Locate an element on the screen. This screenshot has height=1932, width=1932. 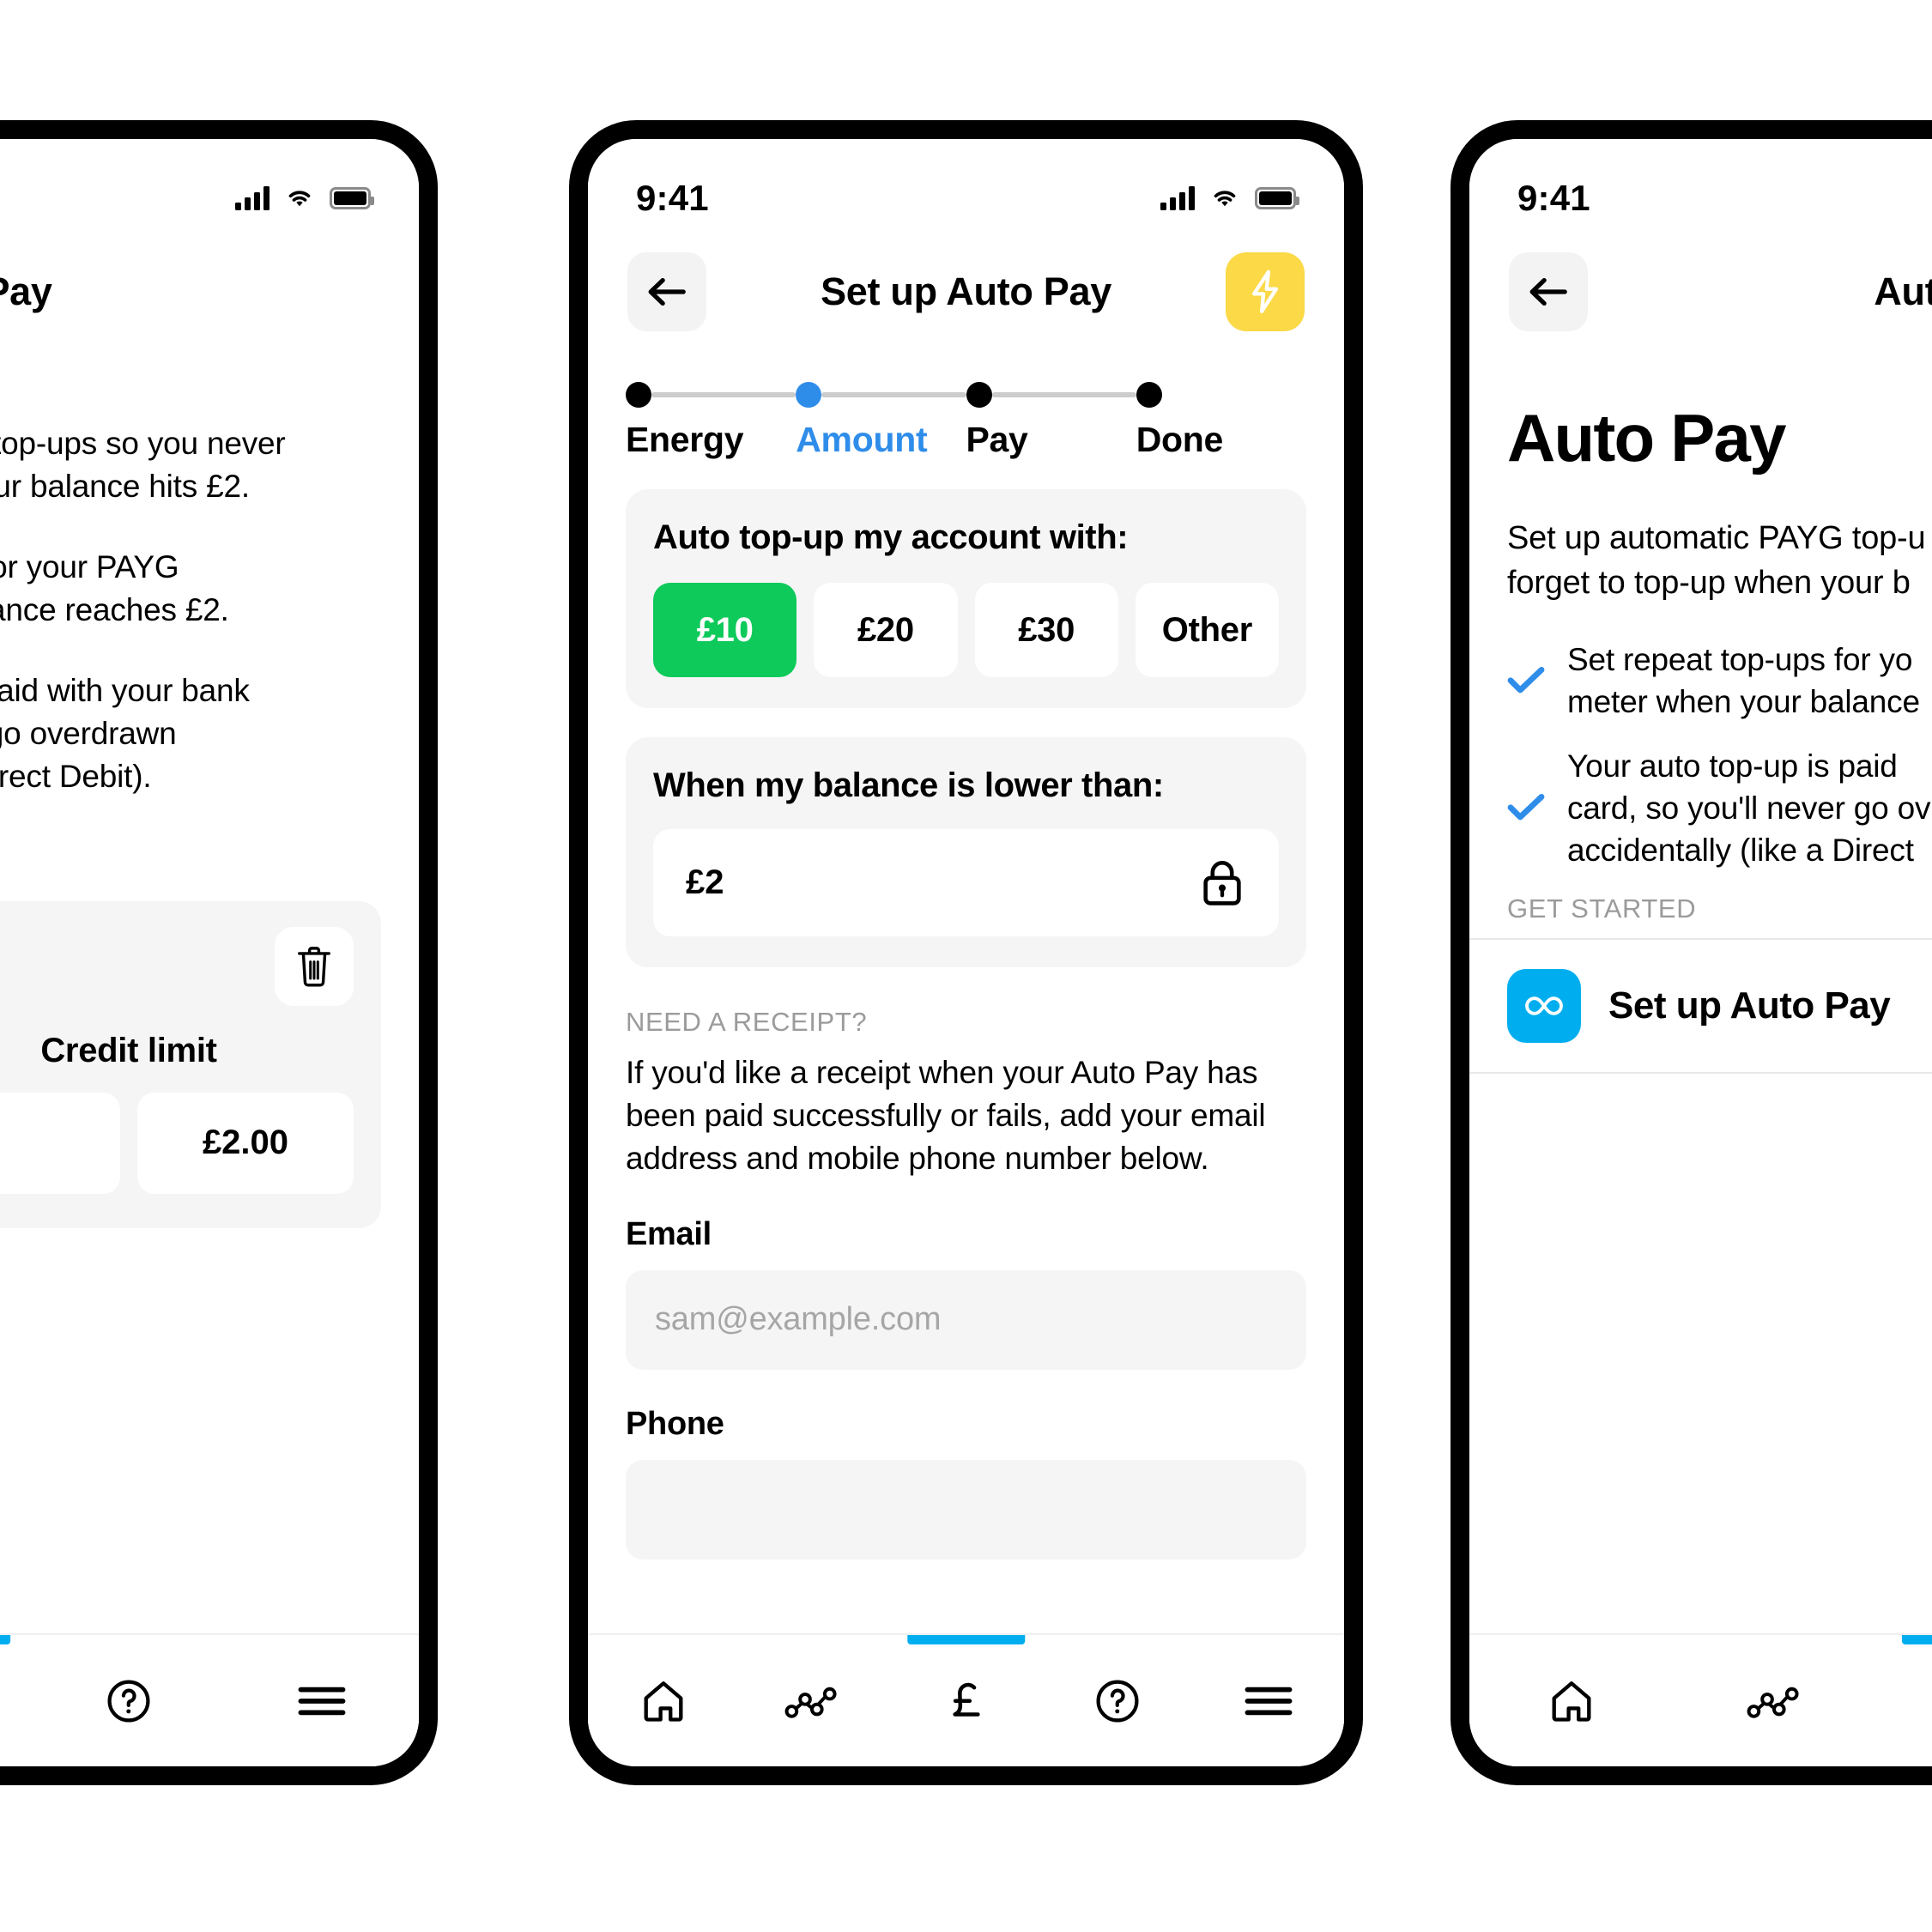
status-indicators is located at coordinates (1230, 198).